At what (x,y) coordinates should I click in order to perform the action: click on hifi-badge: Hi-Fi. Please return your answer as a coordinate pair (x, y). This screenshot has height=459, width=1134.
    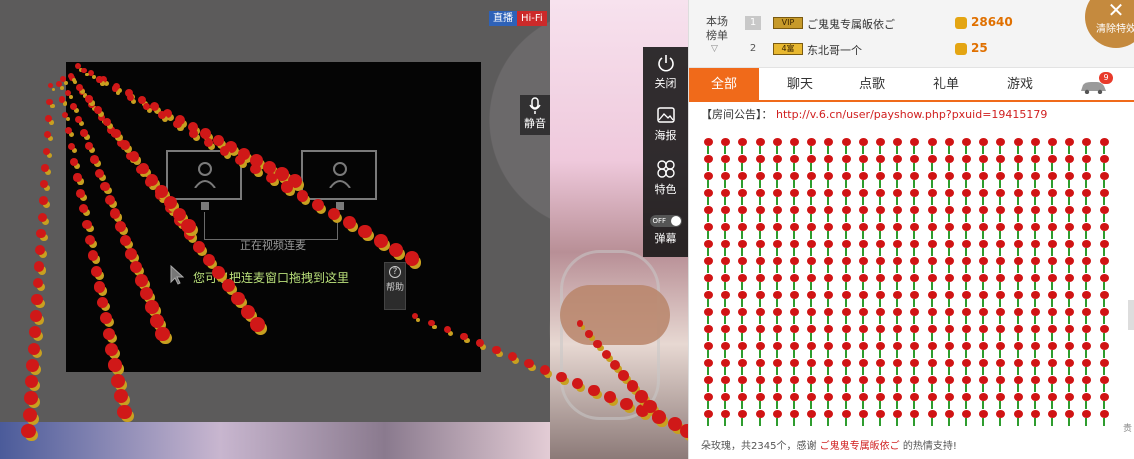
    Looking at the image, I should click on (532, 18).